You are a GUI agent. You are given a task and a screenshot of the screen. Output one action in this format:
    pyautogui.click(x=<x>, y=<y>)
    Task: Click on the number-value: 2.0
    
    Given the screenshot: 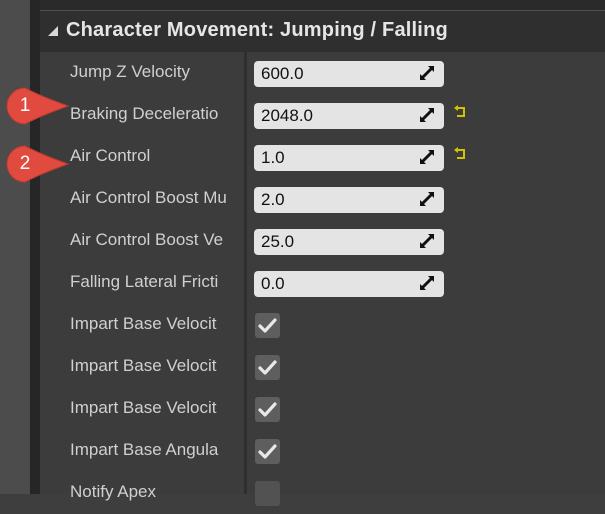 What is the action you would take?
    pyautogui.click(x=273, y=199)
    